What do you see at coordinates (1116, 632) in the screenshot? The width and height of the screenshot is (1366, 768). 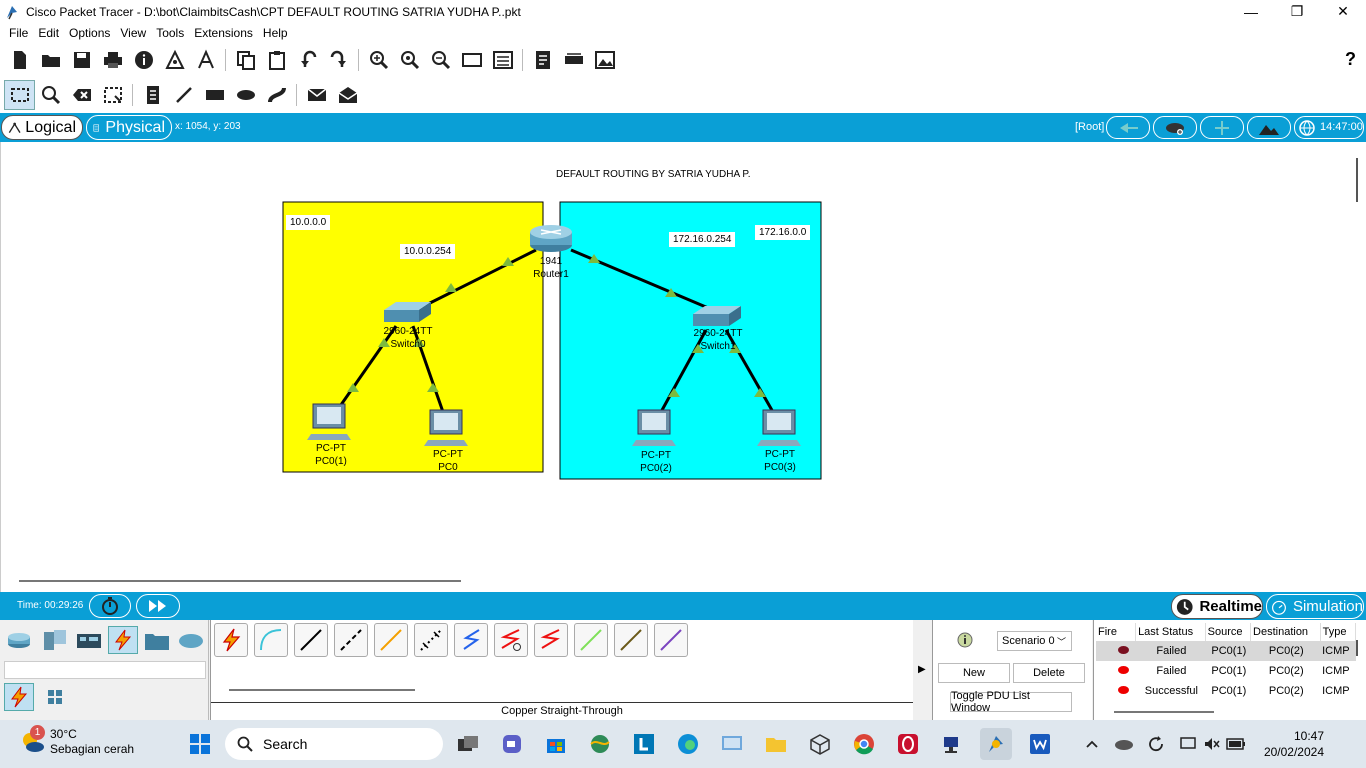 I see `col-fire: Fire` at bounding box center [1116, 632].